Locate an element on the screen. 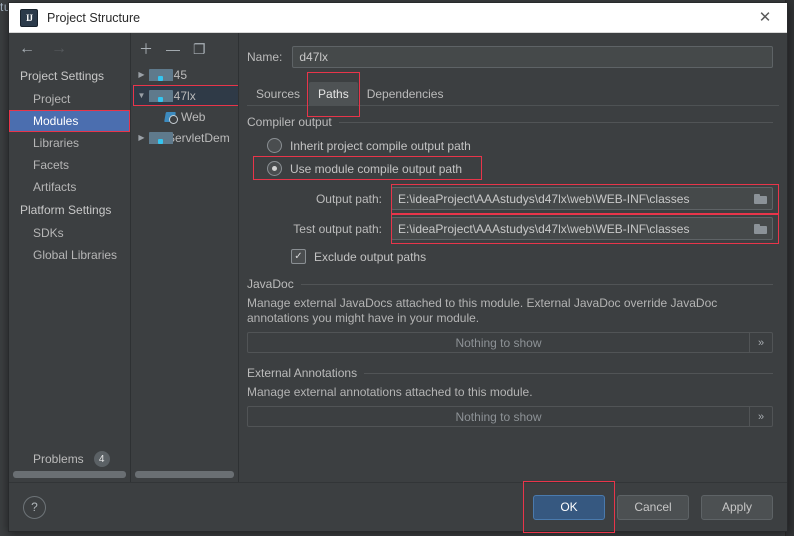 This screenshot has width=794, height=536. radio-button-icon is located at coordinates (274, 145).